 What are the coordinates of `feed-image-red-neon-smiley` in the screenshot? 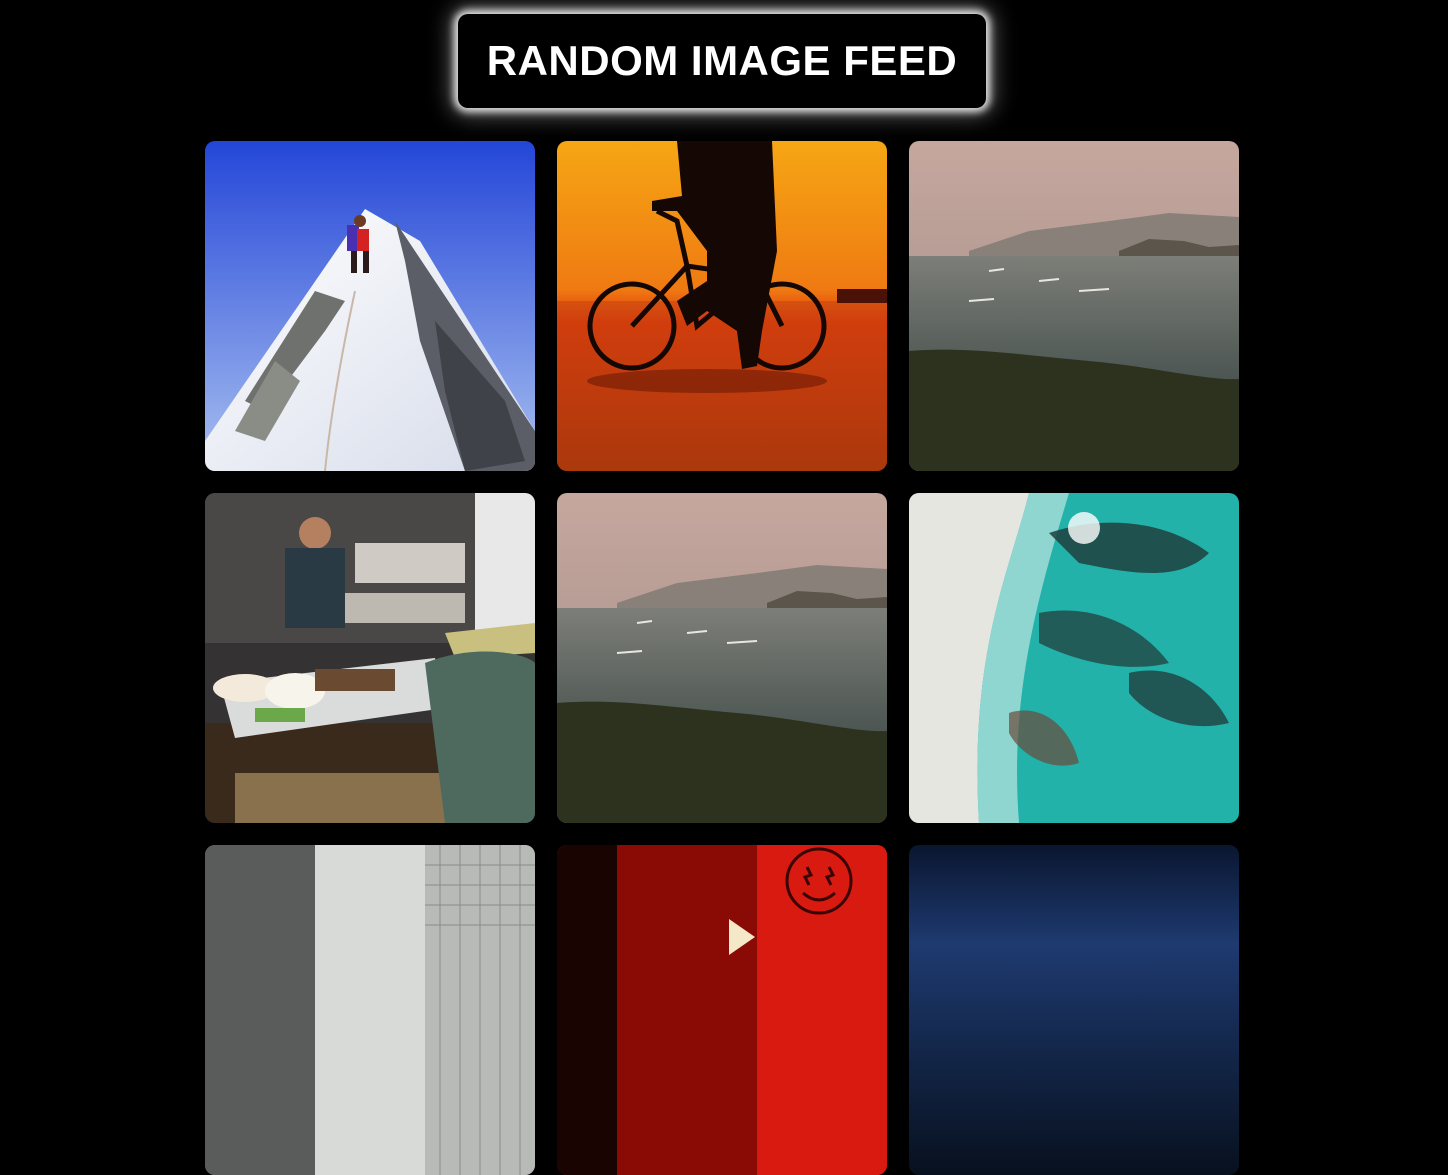 It's located at (722, 1010).